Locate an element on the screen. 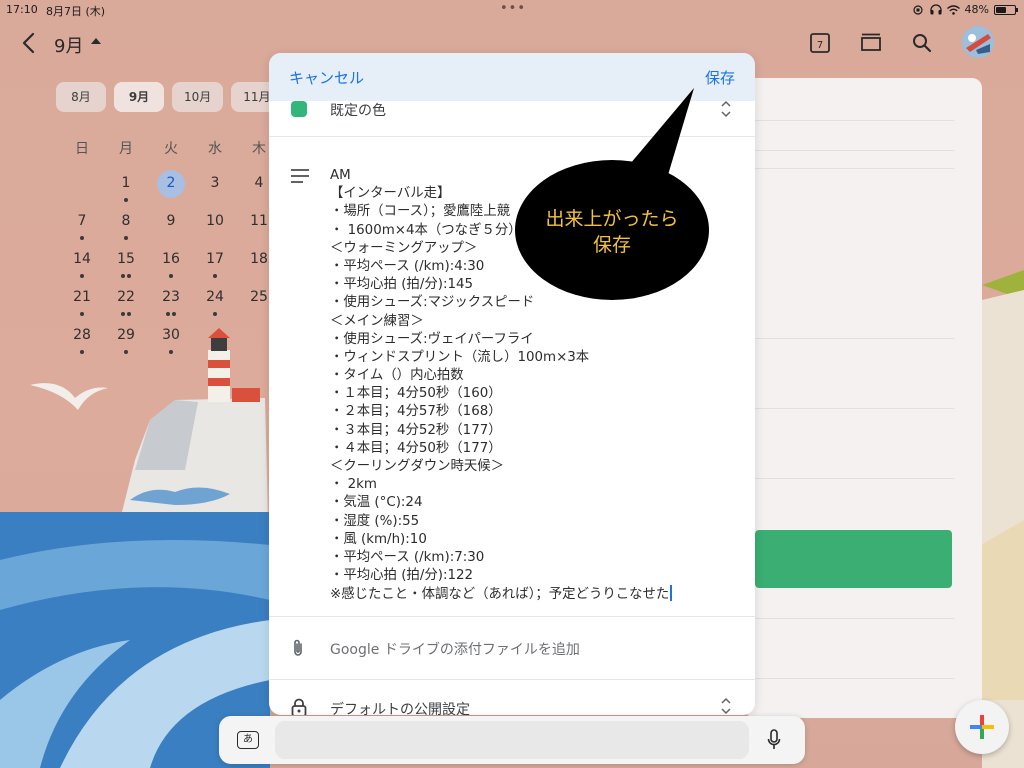  weekday-label: 水 is located at coordinates (215, 149).